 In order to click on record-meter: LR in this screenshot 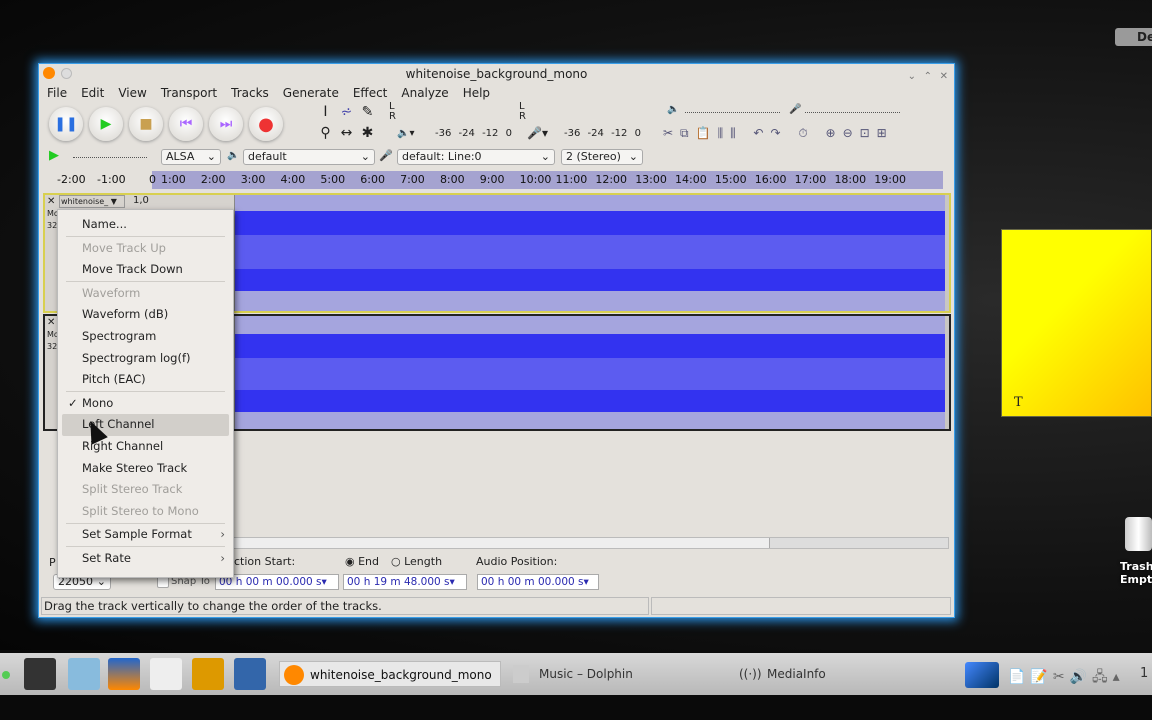, I will do `click(522, 112)`.